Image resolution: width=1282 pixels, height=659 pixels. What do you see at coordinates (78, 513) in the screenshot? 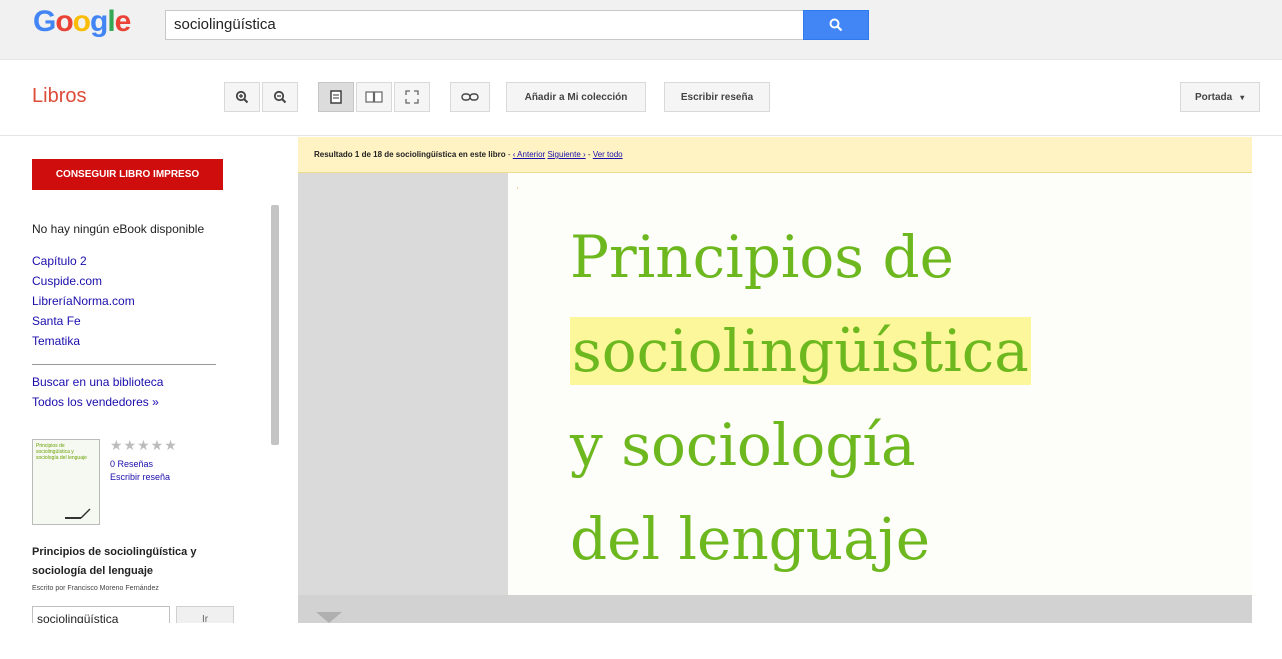
I see `cover-pen-icon` at bounding box center [78, 513].